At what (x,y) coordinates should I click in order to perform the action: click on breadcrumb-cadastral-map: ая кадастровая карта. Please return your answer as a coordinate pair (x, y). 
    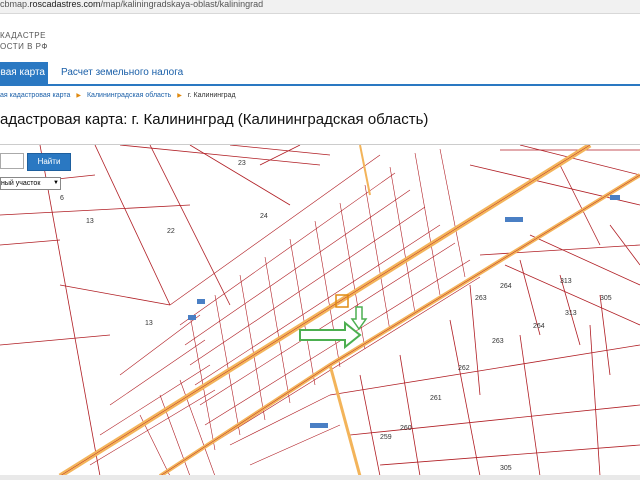
    Looking at the image, I should click on (35, 95).